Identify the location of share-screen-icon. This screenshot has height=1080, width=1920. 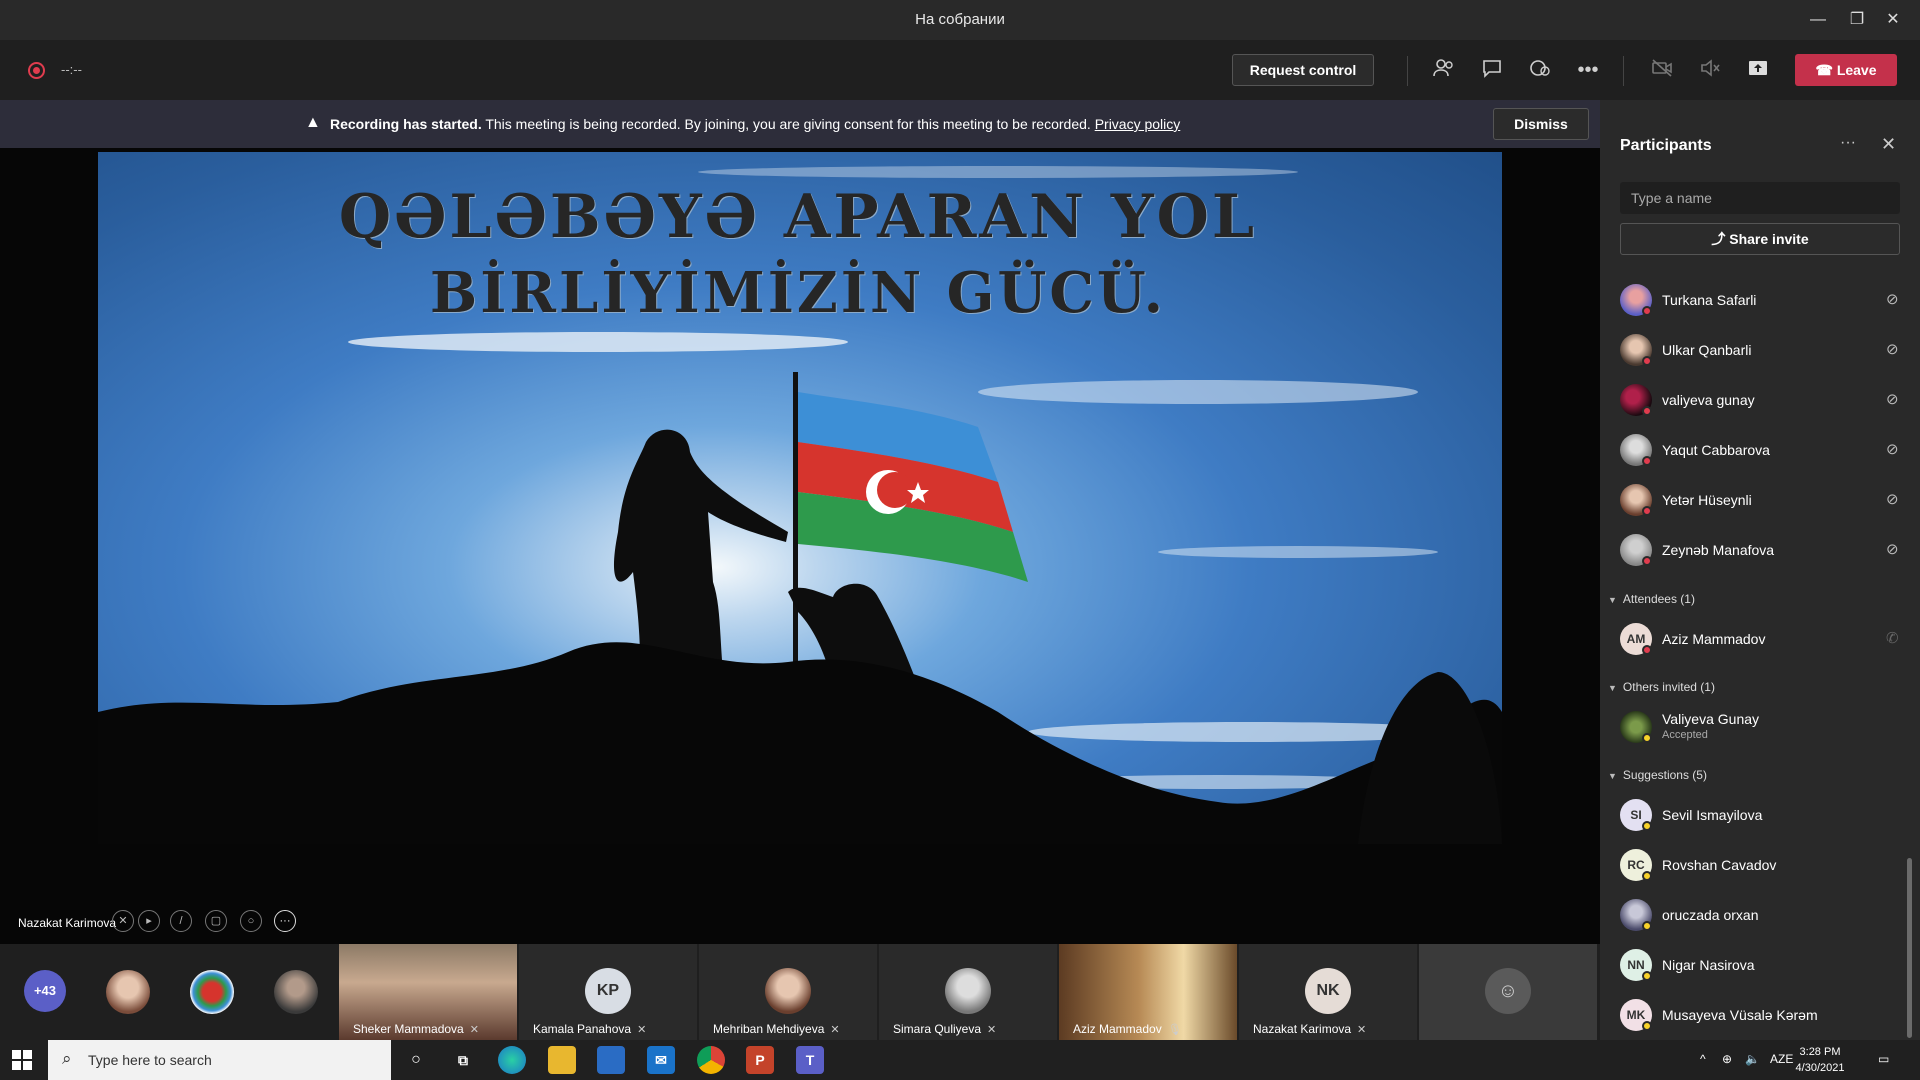
(1758, 70).